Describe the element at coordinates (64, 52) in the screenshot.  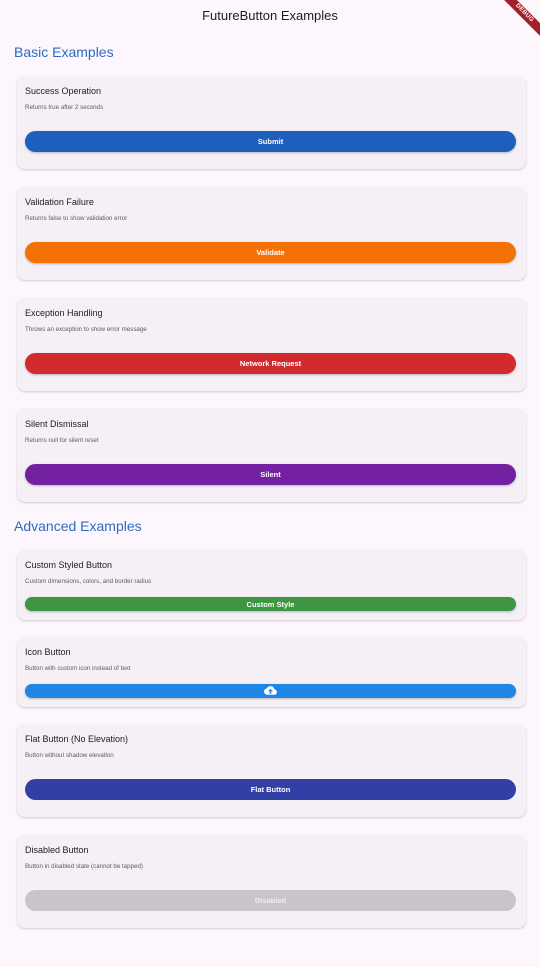
I see `section-title-basic: Basic Examples` at that location.